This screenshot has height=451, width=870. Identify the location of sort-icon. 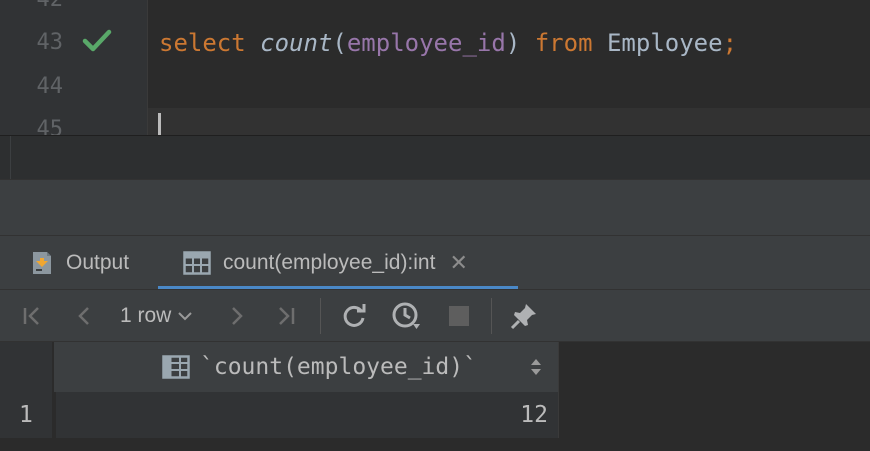
(536, 369).